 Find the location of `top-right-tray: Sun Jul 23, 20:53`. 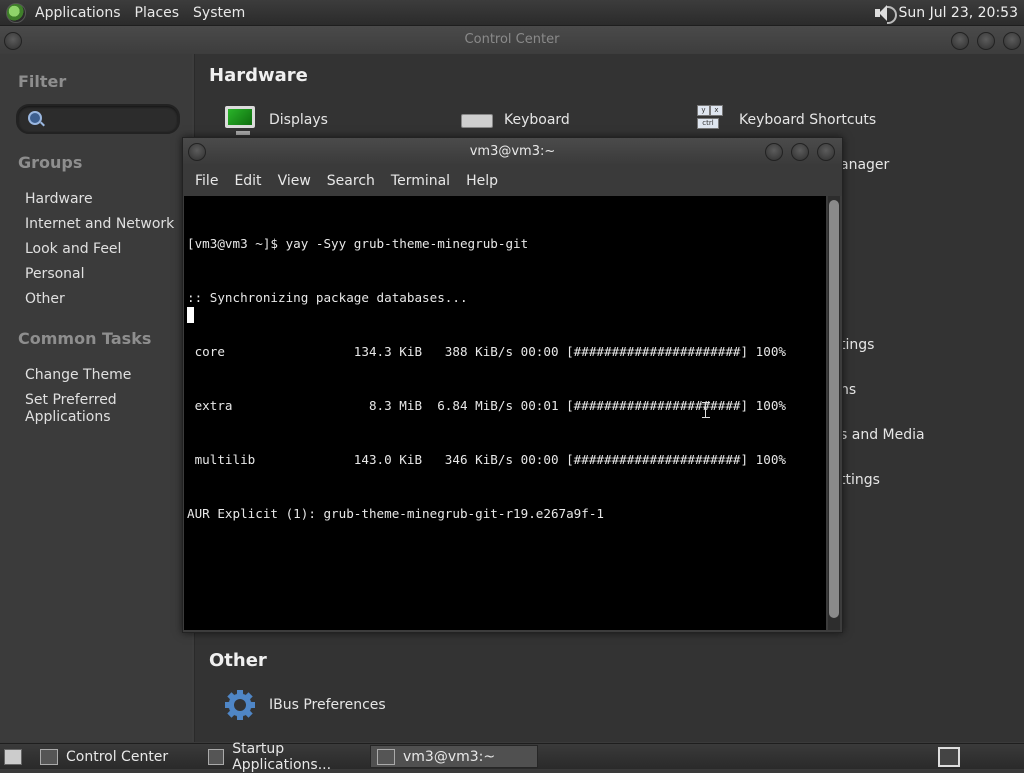

top-right-tray: Sun Jul 23, 20:53 is located at coordinates (948, 13).